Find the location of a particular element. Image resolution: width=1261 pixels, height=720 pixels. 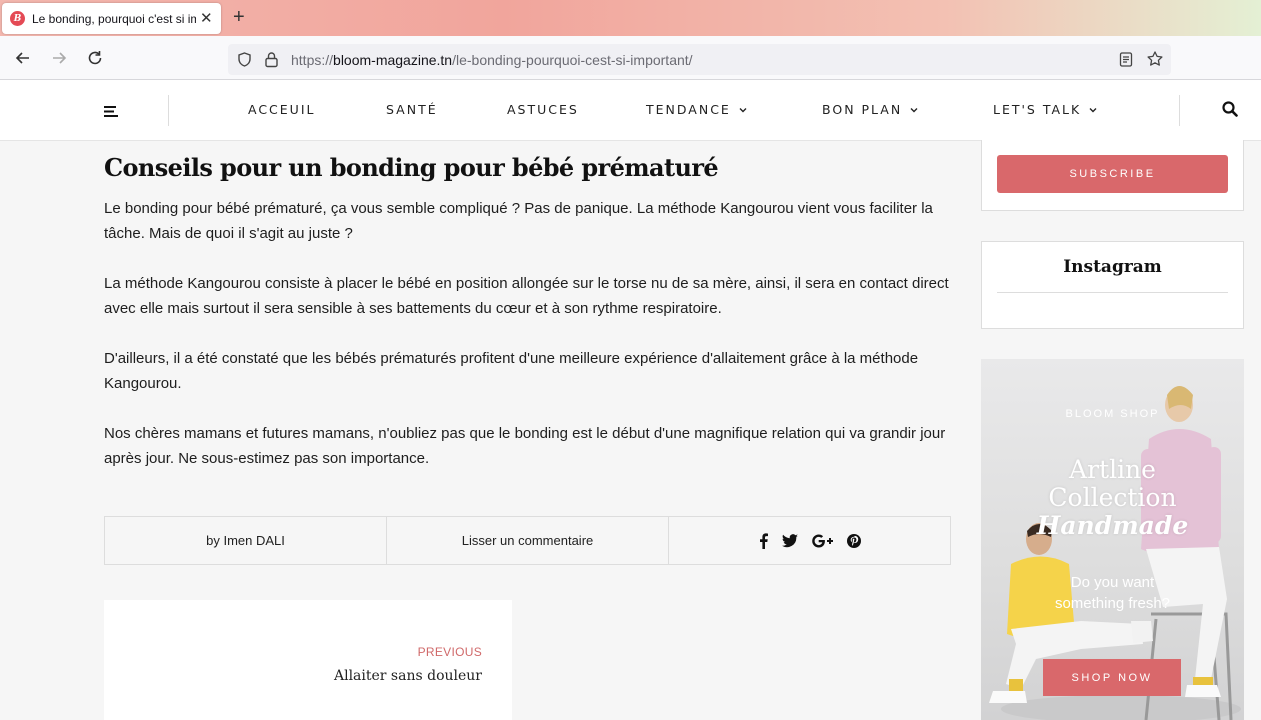

background-text is located at coordinates (436, 7).